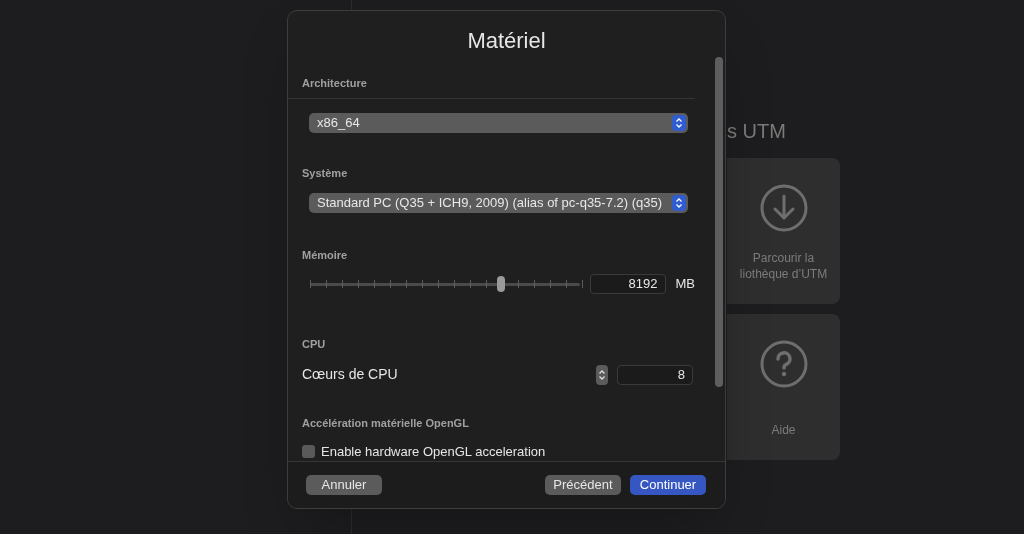 The height and width of the screenshot is (534, 1024). Describe the element at coordinates (685, 283) in the screenshot. I see `unit-label: MB` at that location.